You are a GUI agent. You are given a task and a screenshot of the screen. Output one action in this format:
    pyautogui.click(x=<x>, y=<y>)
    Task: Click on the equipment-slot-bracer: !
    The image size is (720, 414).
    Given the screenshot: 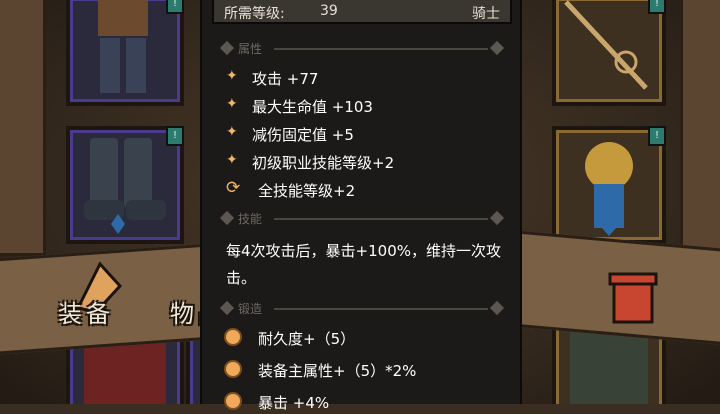 What is the action you would take?
    pyautogui.click(x=609, y=185)
    